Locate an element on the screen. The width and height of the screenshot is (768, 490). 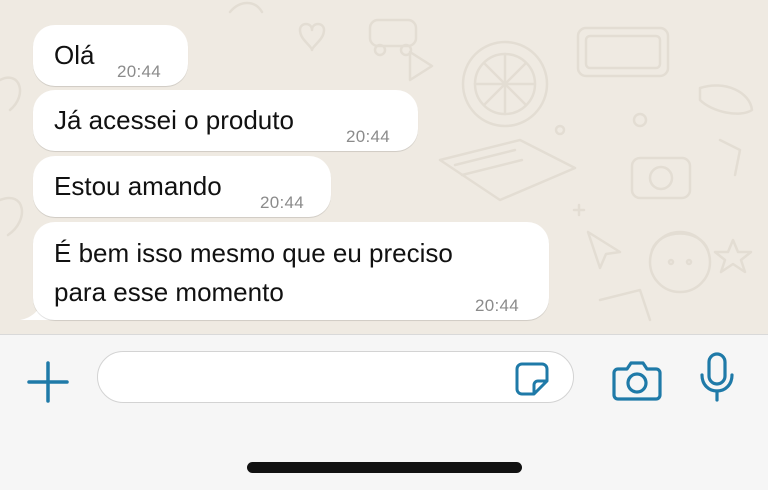
sticker-icon is located at coordinates (532, 379).